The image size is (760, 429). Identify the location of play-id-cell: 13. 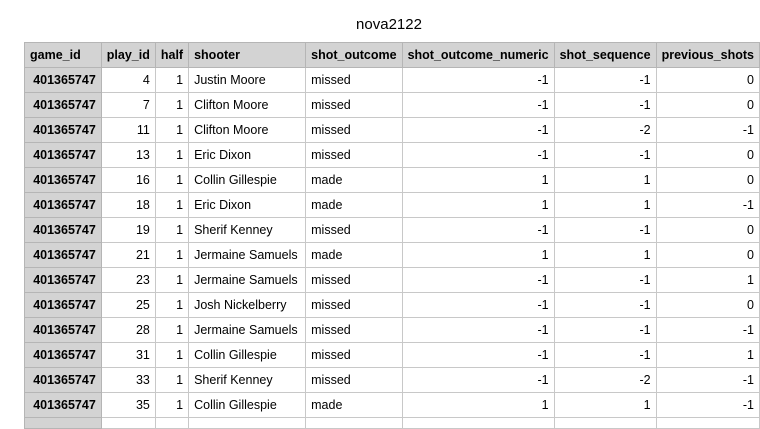
(128, 155).